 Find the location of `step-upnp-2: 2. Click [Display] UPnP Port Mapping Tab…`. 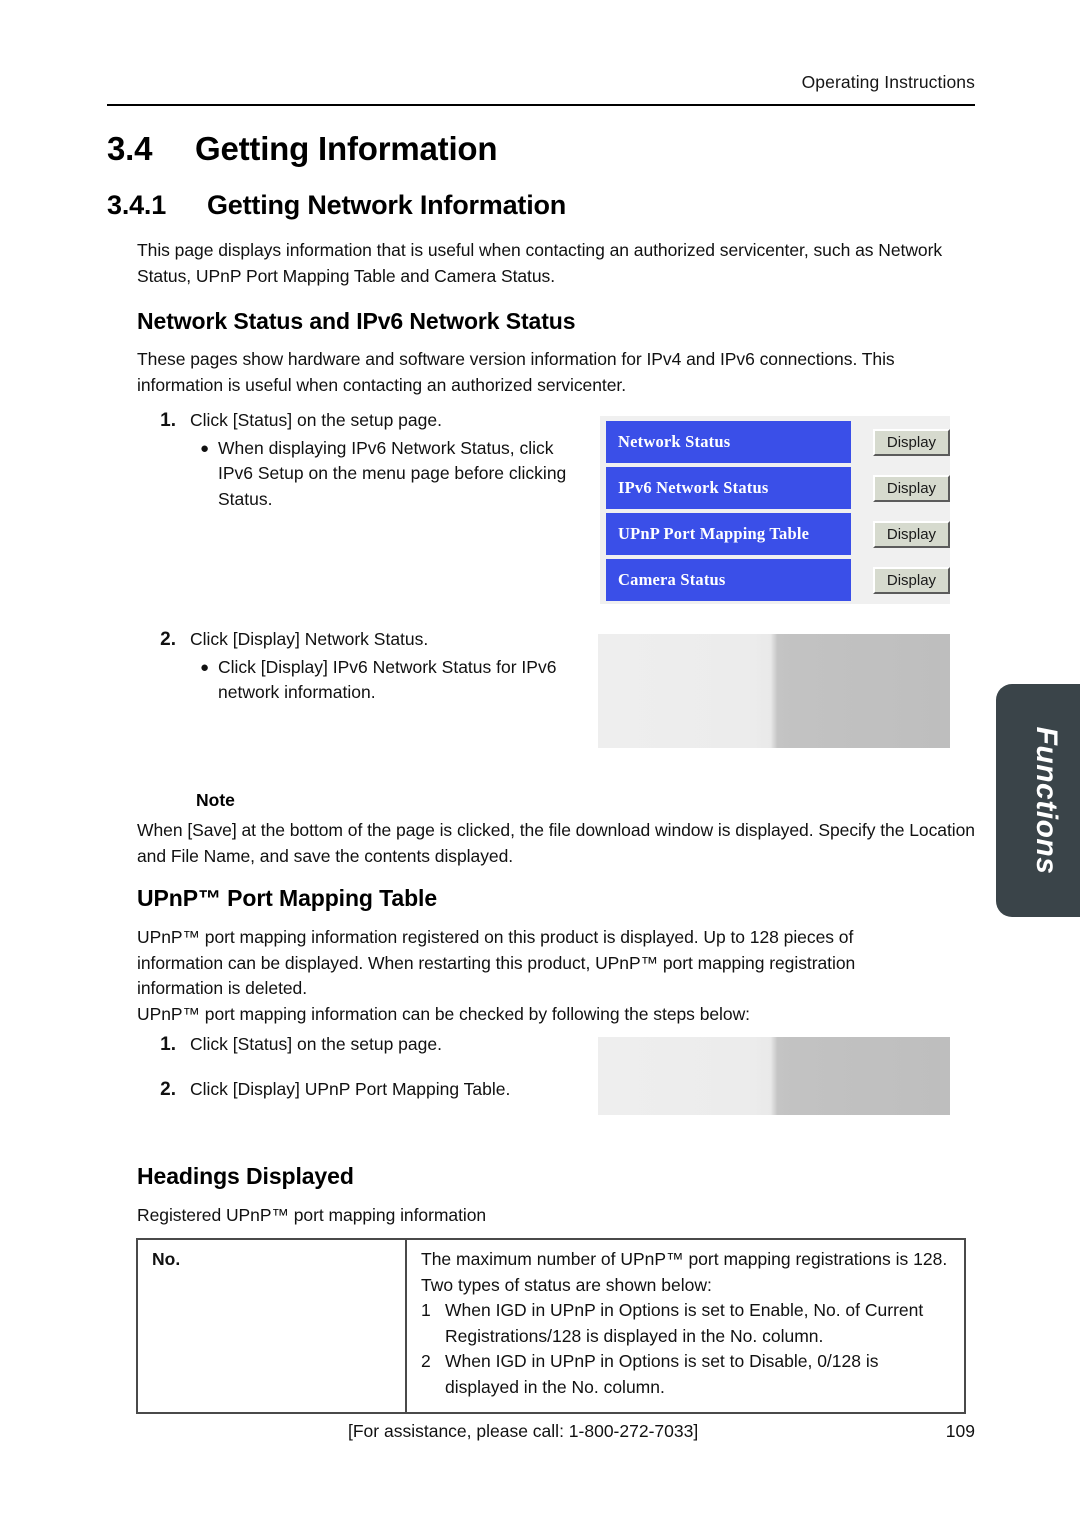

step-upnp-2: 2. Click [Display] UPnP Port Mapping Tab… is located at coordinates (368, 1090).